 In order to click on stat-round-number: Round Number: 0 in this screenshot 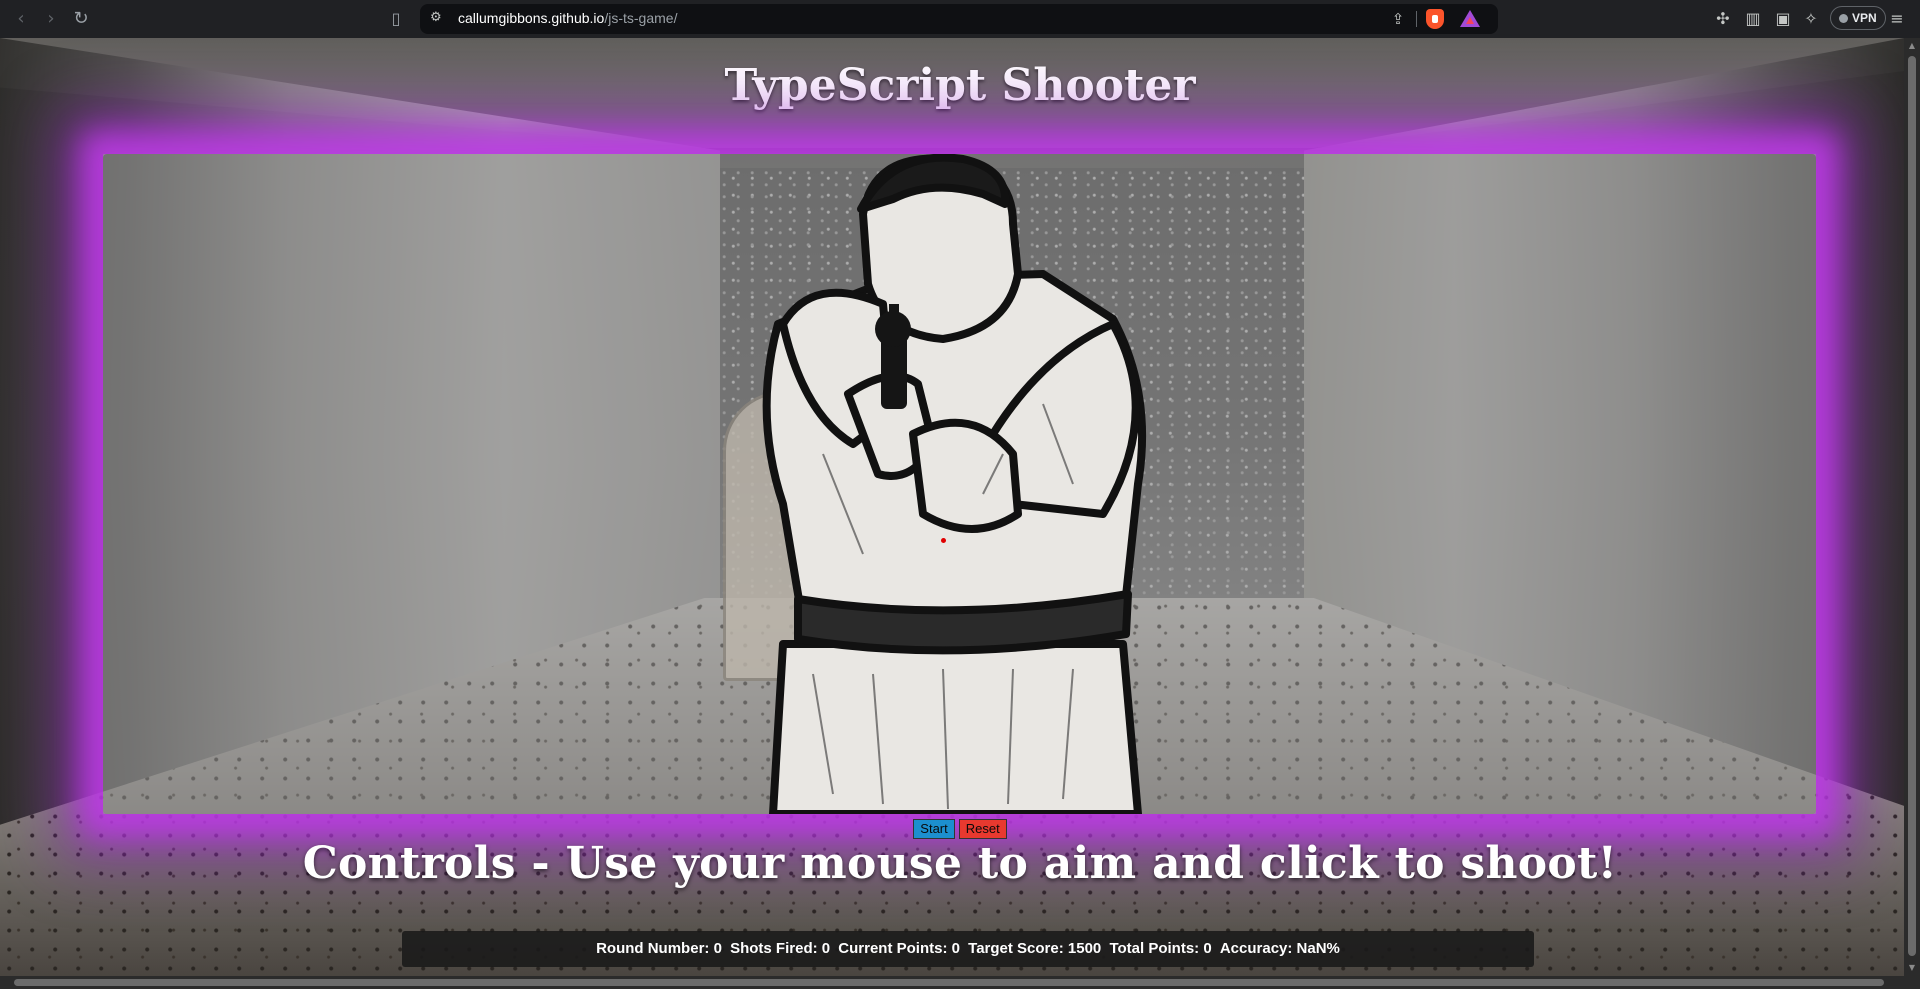, I will do `click(659, 948)`.